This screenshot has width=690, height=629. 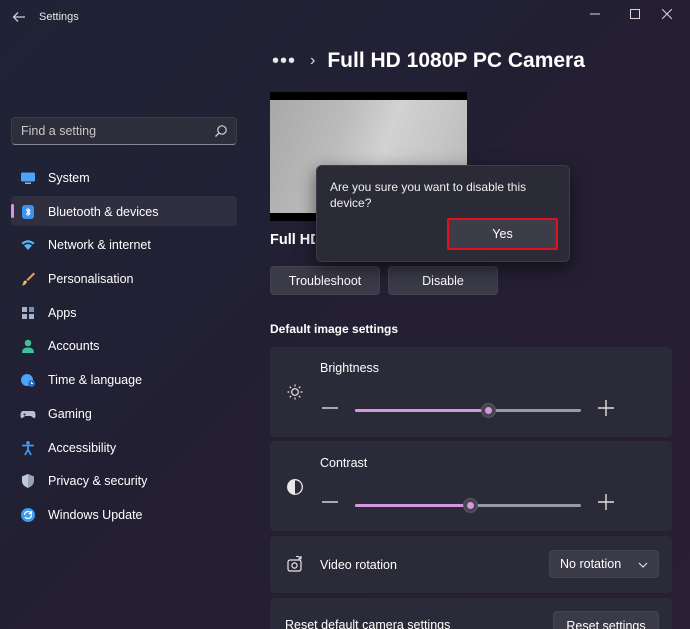 What do you see at coordinates (456, 60) in the screenshot?
I see `page-title: Full HD 1080P PC Camera` at bounding box center [456, 60].